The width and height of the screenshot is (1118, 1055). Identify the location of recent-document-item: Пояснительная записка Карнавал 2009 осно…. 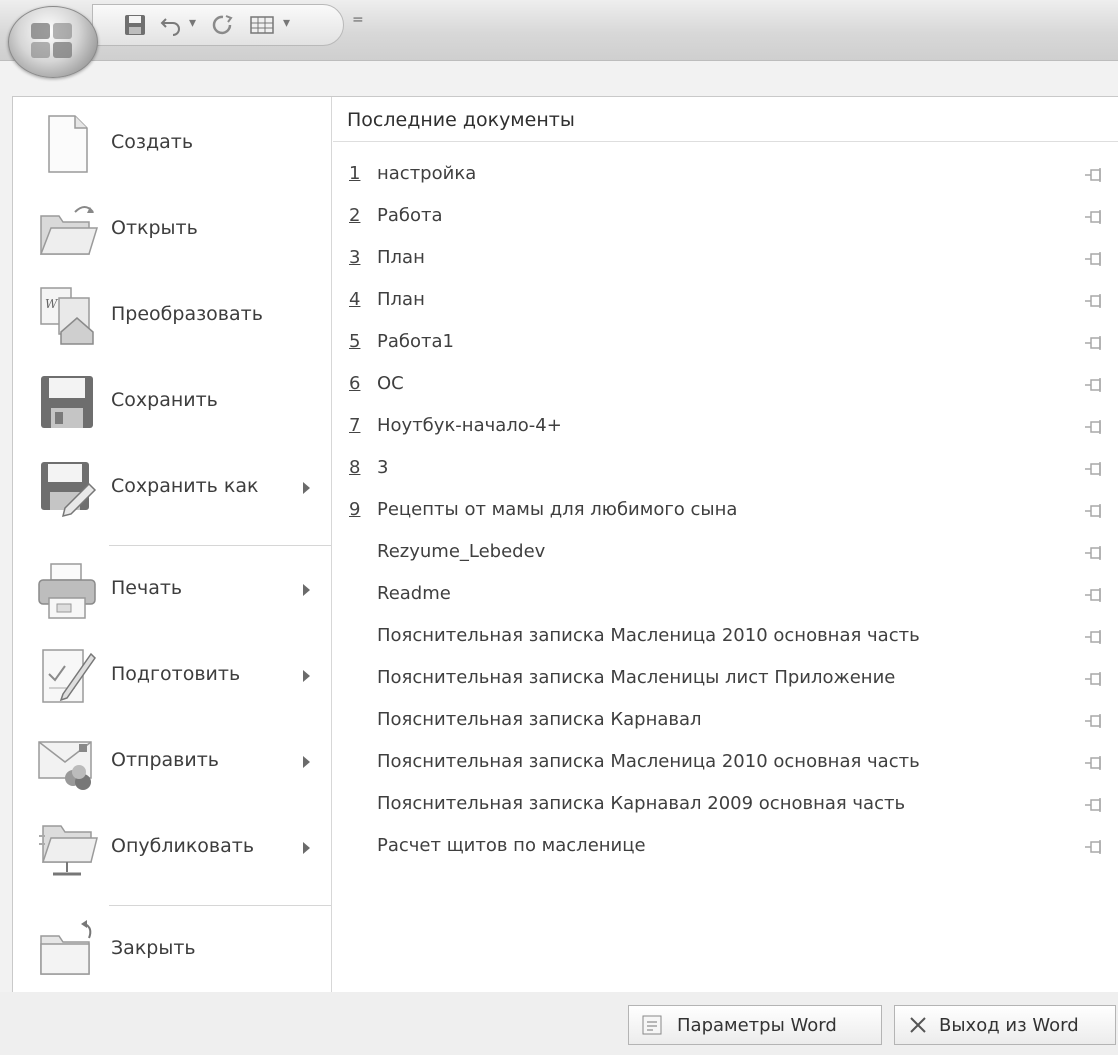
(725, 805).